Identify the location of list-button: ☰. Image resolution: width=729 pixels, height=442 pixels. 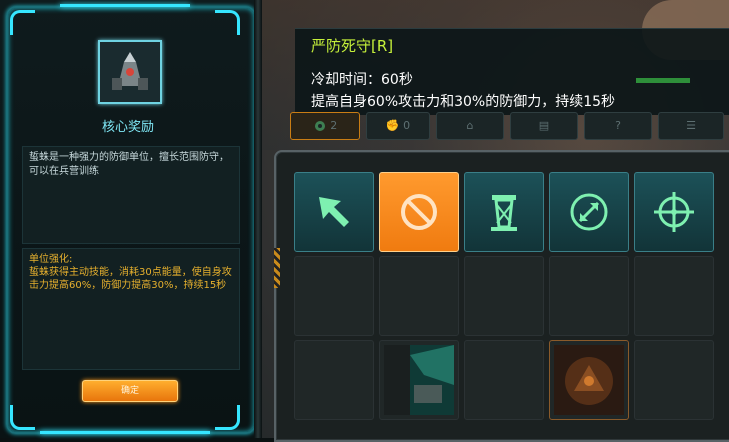
(691, 126).